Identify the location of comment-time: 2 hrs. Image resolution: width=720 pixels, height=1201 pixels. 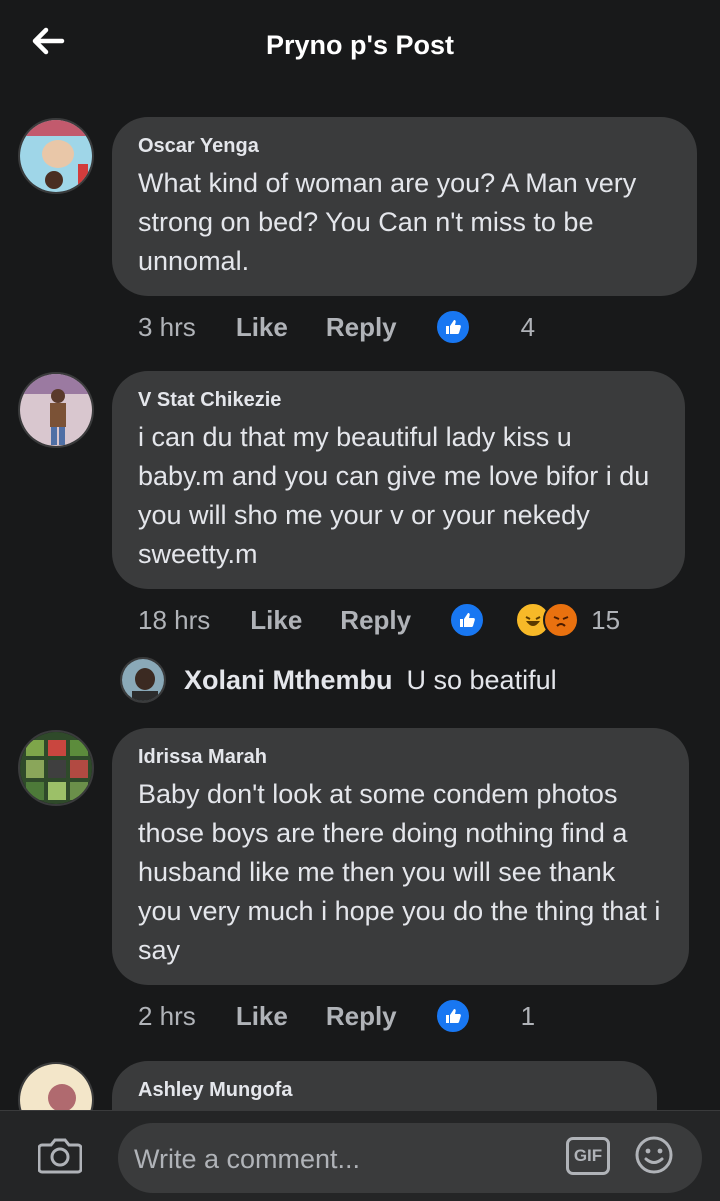
(167, 1015).